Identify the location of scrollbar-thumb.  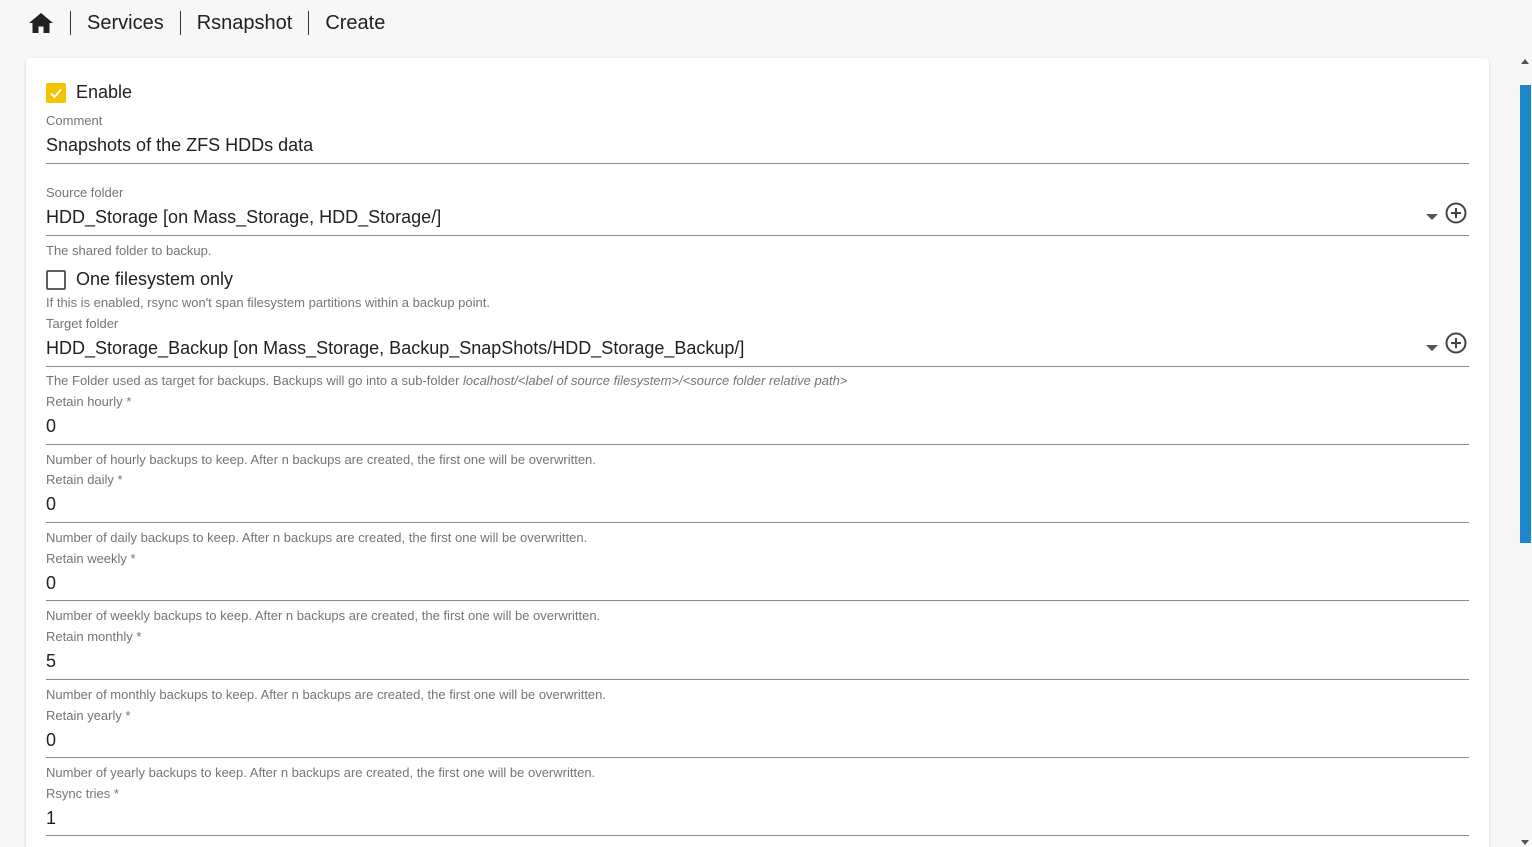
(1525, 314).